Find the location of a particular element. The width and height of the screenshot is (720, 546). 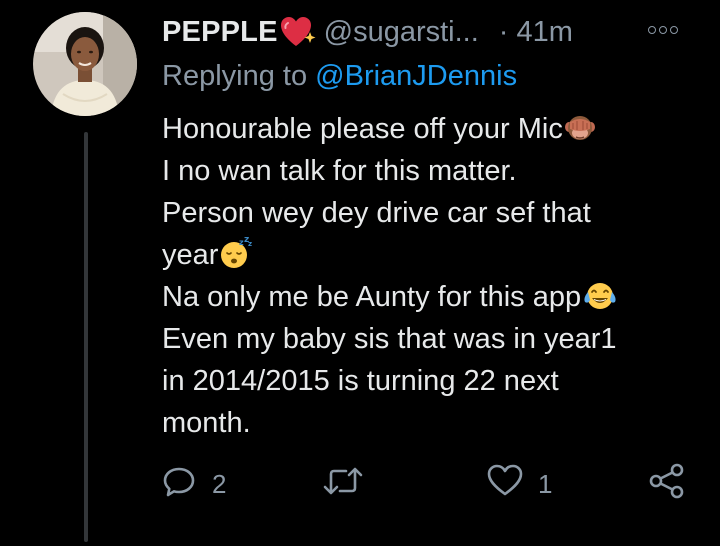

retweet-button is located at coordinates (350, 484).